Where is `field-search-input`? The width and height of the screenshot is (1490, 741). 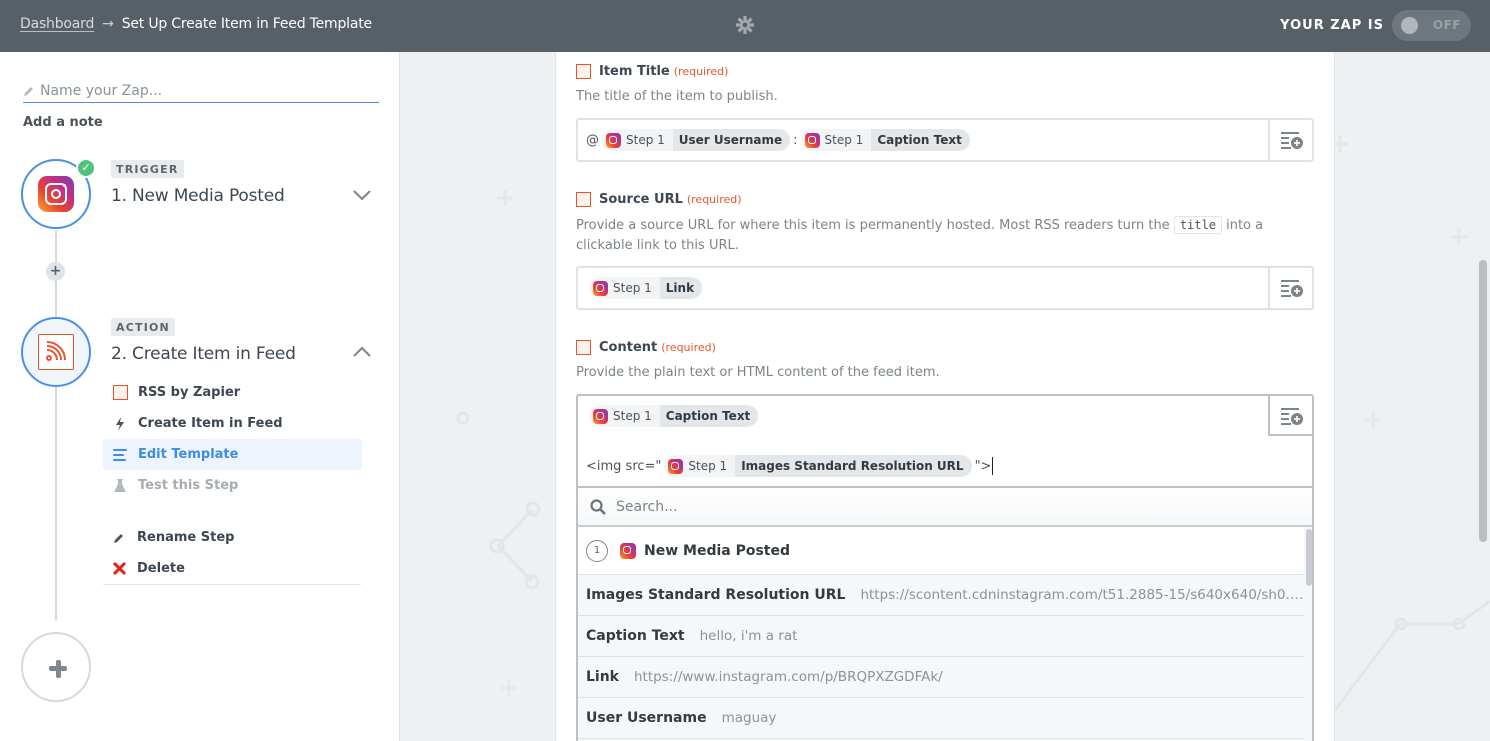
field-search-input is located at coordinates (941, 506).